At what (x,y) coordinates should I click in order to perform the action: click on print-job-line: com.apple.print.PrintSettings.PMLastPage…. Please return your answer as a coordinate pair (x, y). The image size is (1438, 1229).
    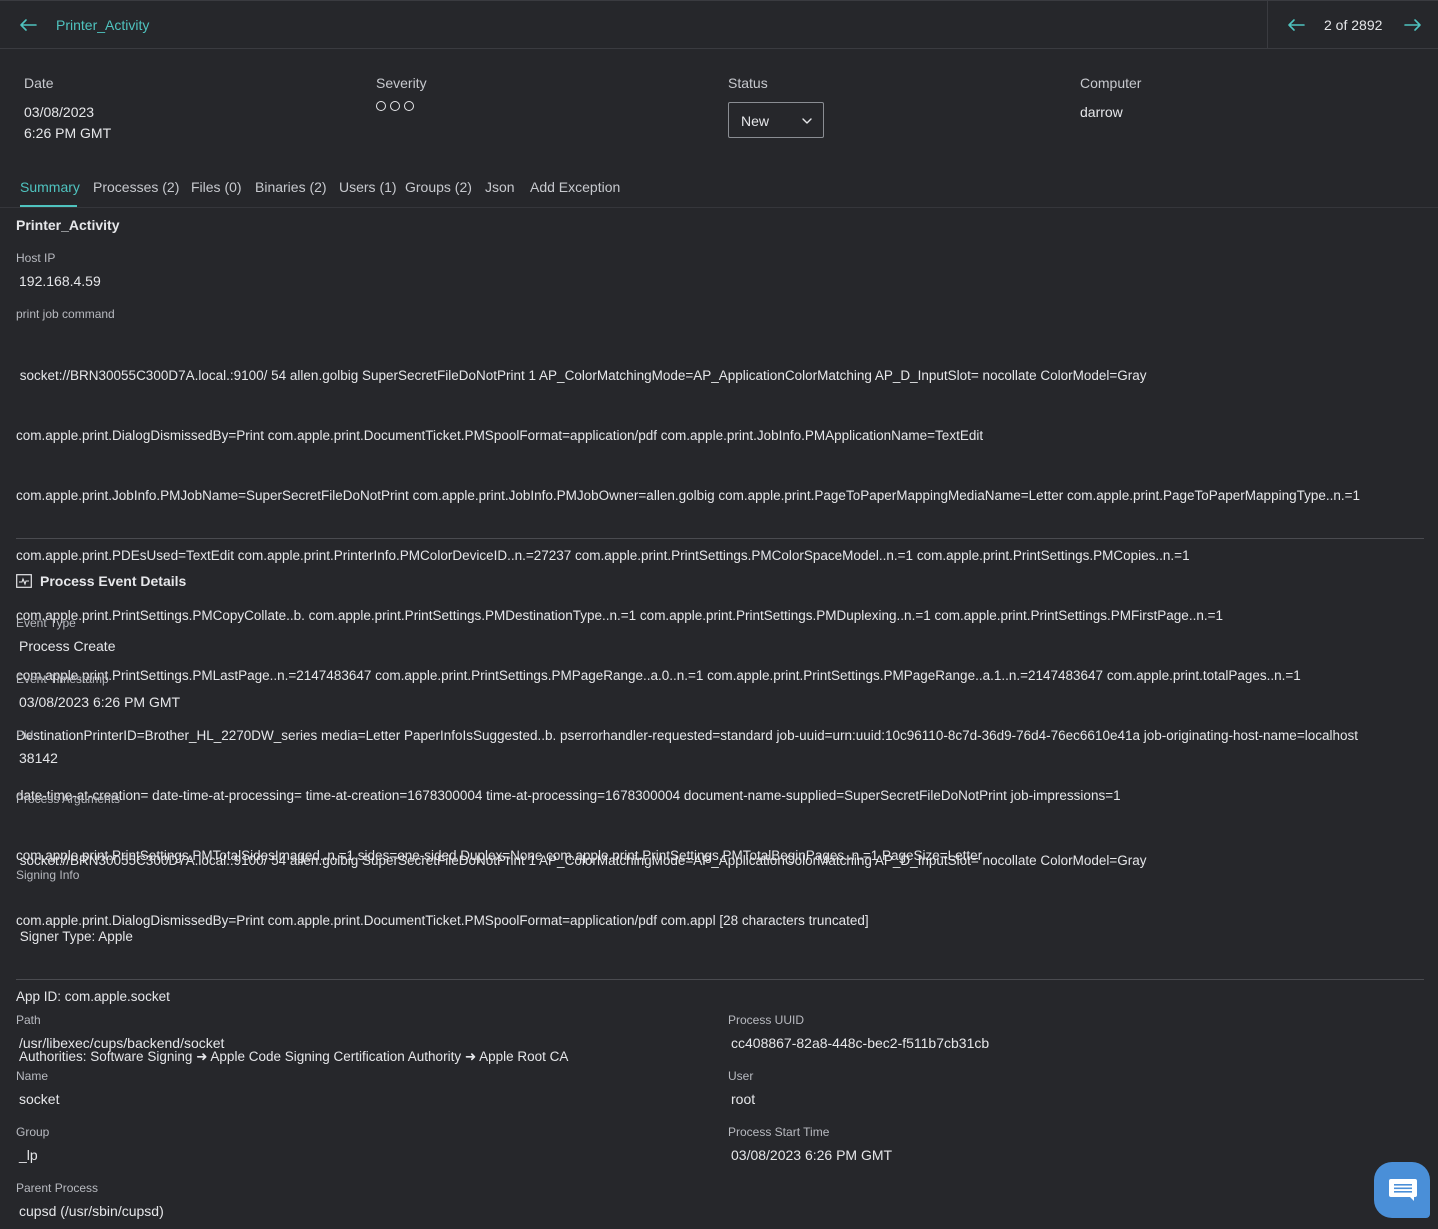
    Looking at the image, I should click on (658, 675).